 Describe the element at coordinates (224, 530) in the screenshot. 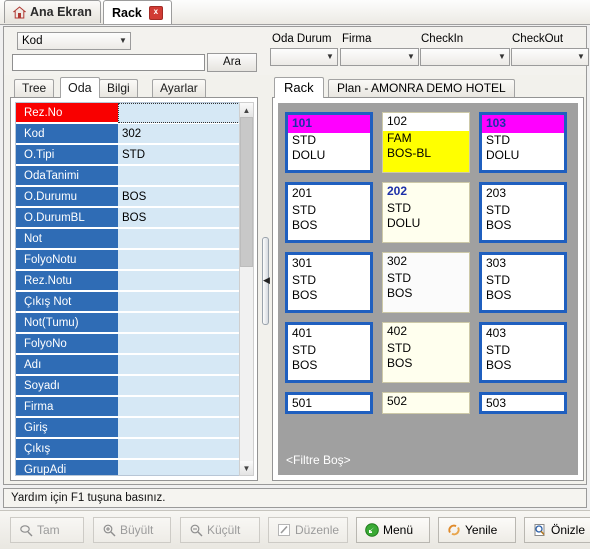

I see `kucult-label: Küçült` at that location.